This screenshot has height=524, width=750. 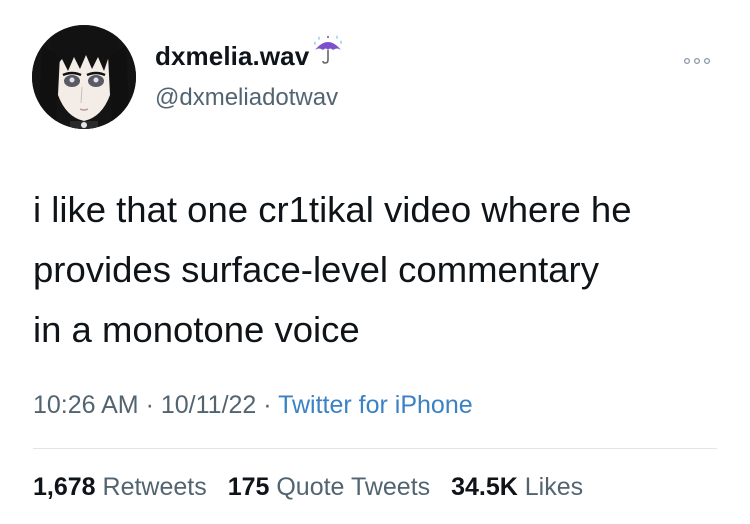 I want to click on umbrella-with-rain-icon, so click(x=328, y=49).